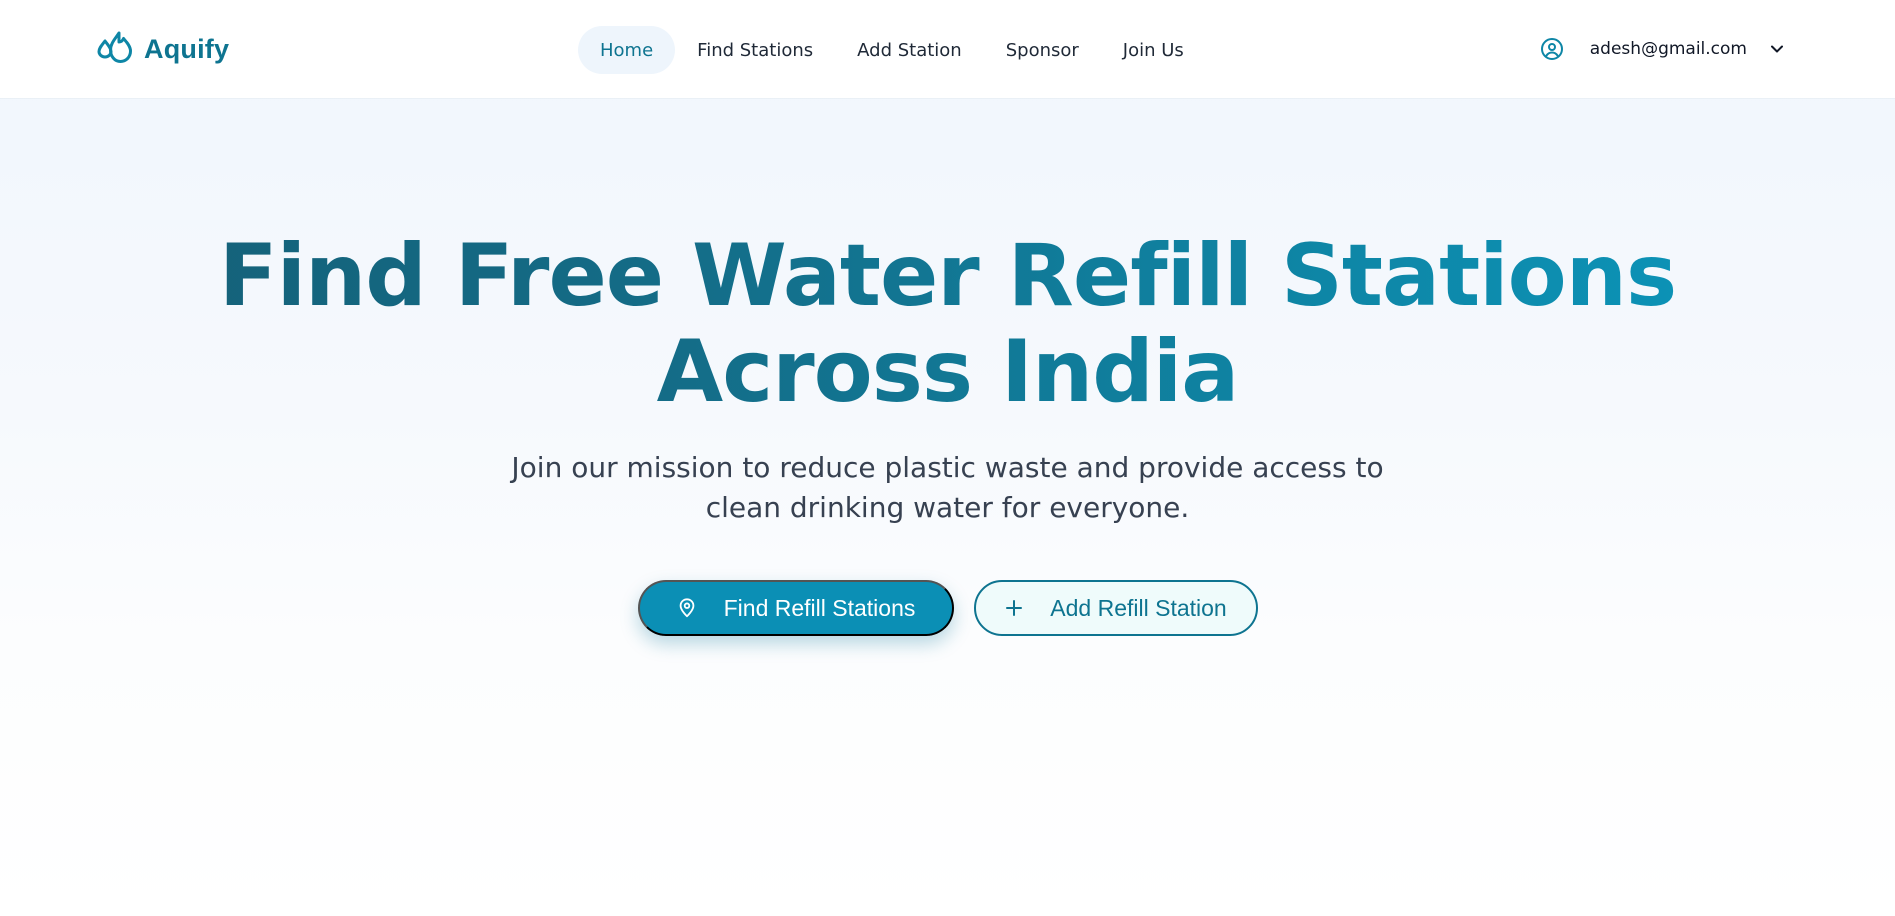  Describe the element at coordinates (627, 50) in the screenshot. I see `nav-item-home: Home` at that location.